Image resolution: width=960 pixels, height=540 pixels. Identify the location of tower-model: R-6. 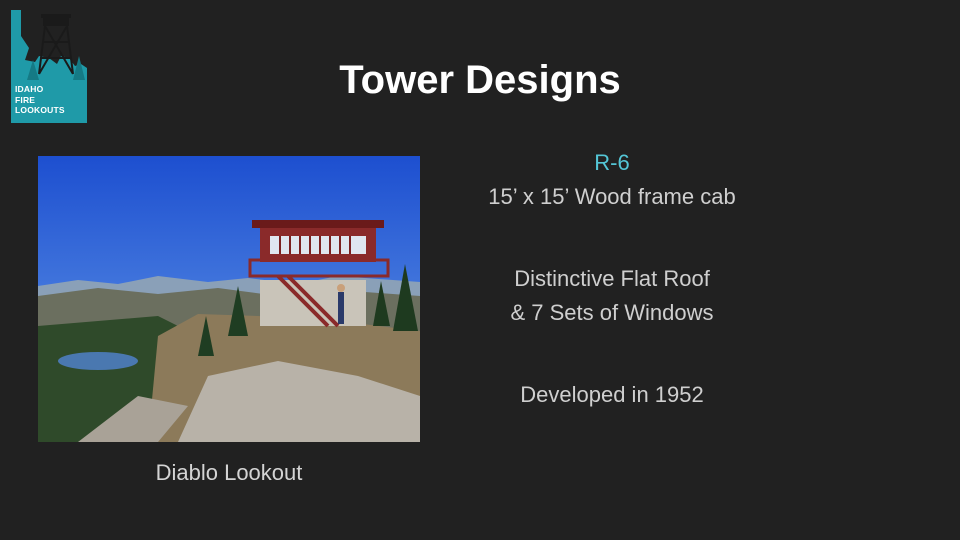
(612, 162).